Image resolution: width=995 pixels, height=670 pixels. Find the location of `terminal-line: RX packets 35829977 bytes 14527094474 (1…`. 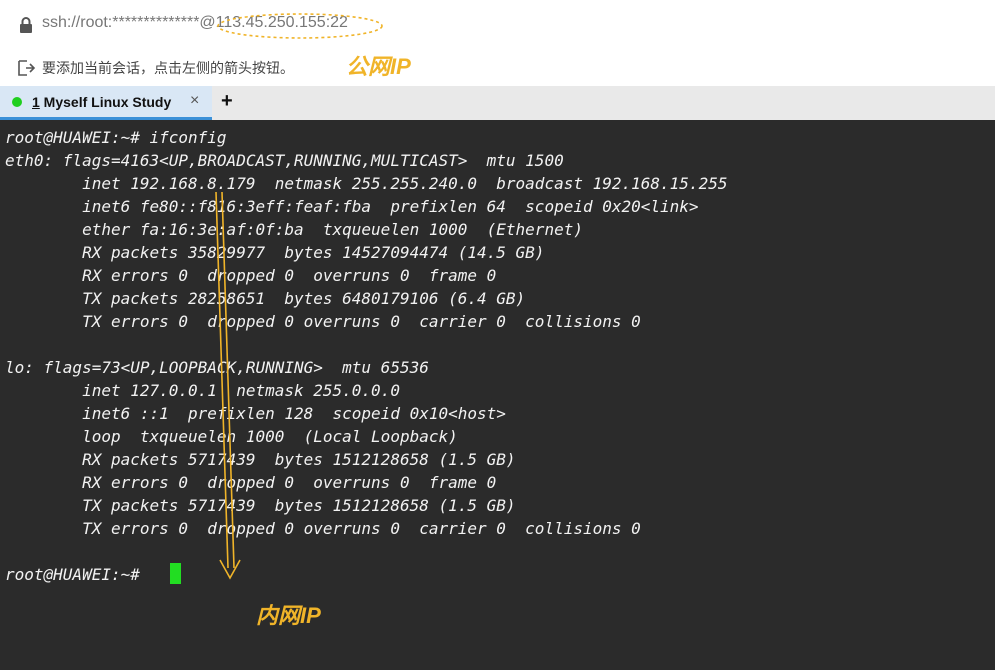

terminal-line: RX packets 35829977 bytes 14527094474 (1… is located at coordinates (275, 252).